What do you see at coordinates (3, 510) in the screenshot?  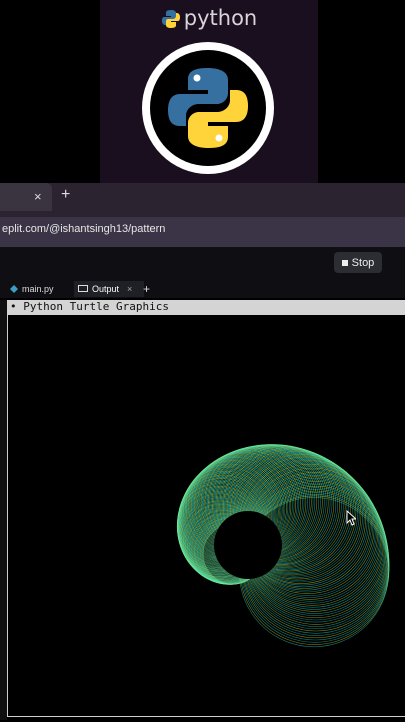 I see `left-gutter` at bounding box center [3, 510].